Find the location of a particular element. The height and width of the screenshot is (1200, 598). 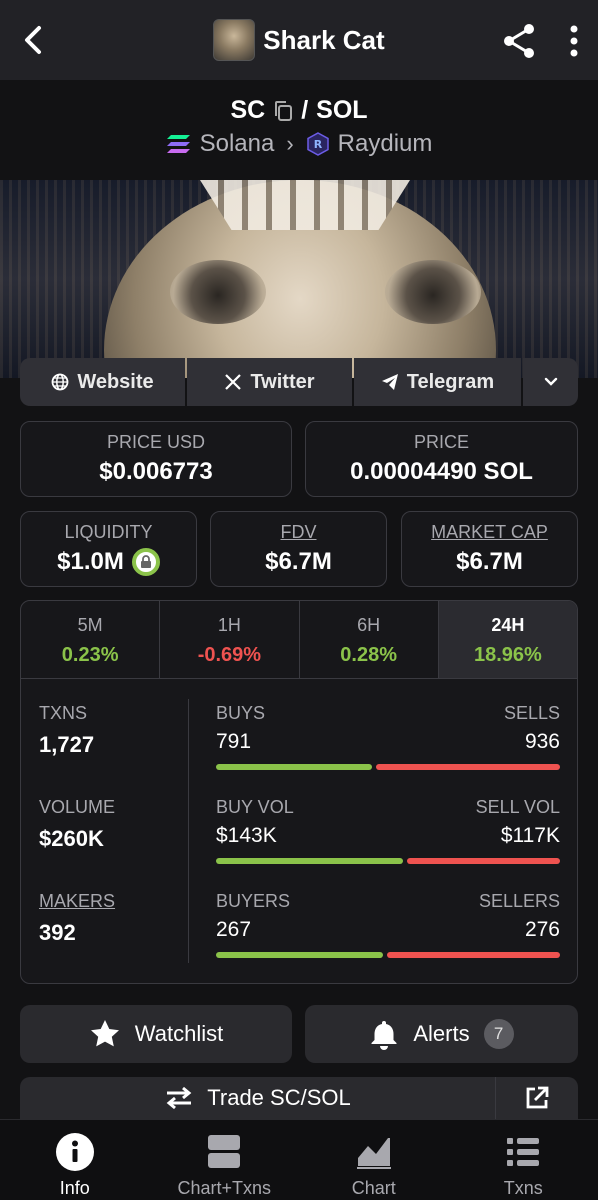

chevron-down-icon is located at coordinates (550, 381).